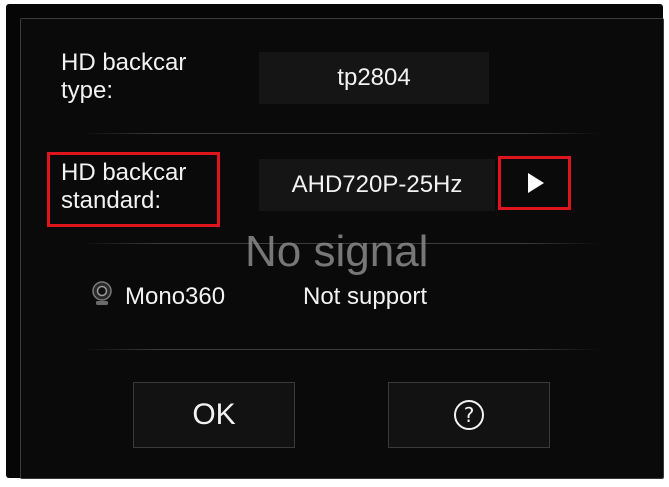 Image resolution: width=669 pixels, height=487 pixels. What do you see at coordinates (124, 76) in the screenshot?
I see `backcar-type-label: HD backcar type:` at bounding box center [124, 76].